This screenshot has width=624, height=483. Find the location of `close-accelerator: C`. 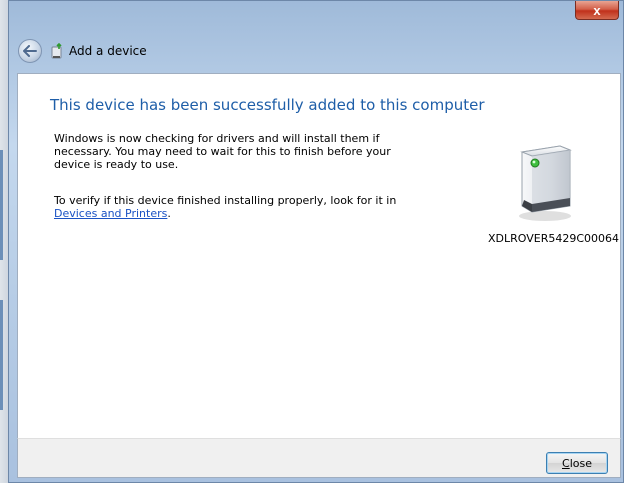

close-accelerator: C is located at coordinates (566, 463).